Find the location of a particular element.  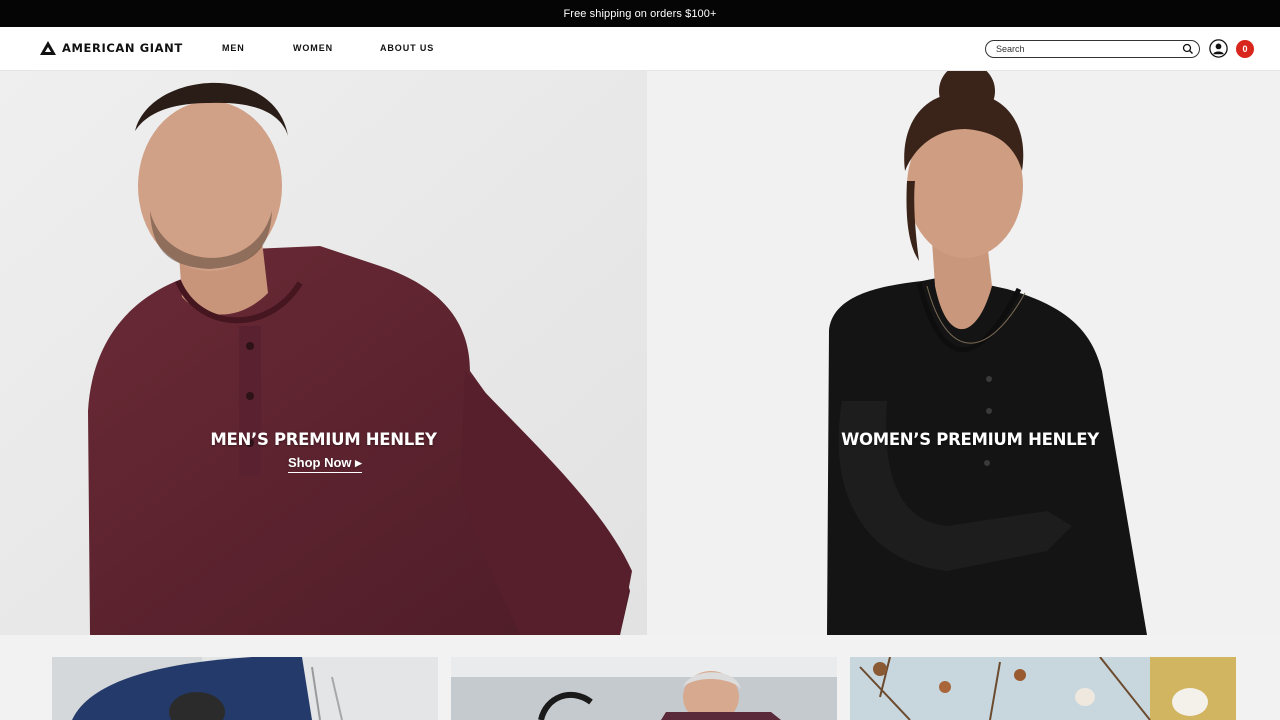

women-hero-title: WOMEN’S PREMIUM HENLEY is located at coordinates (970, 439).